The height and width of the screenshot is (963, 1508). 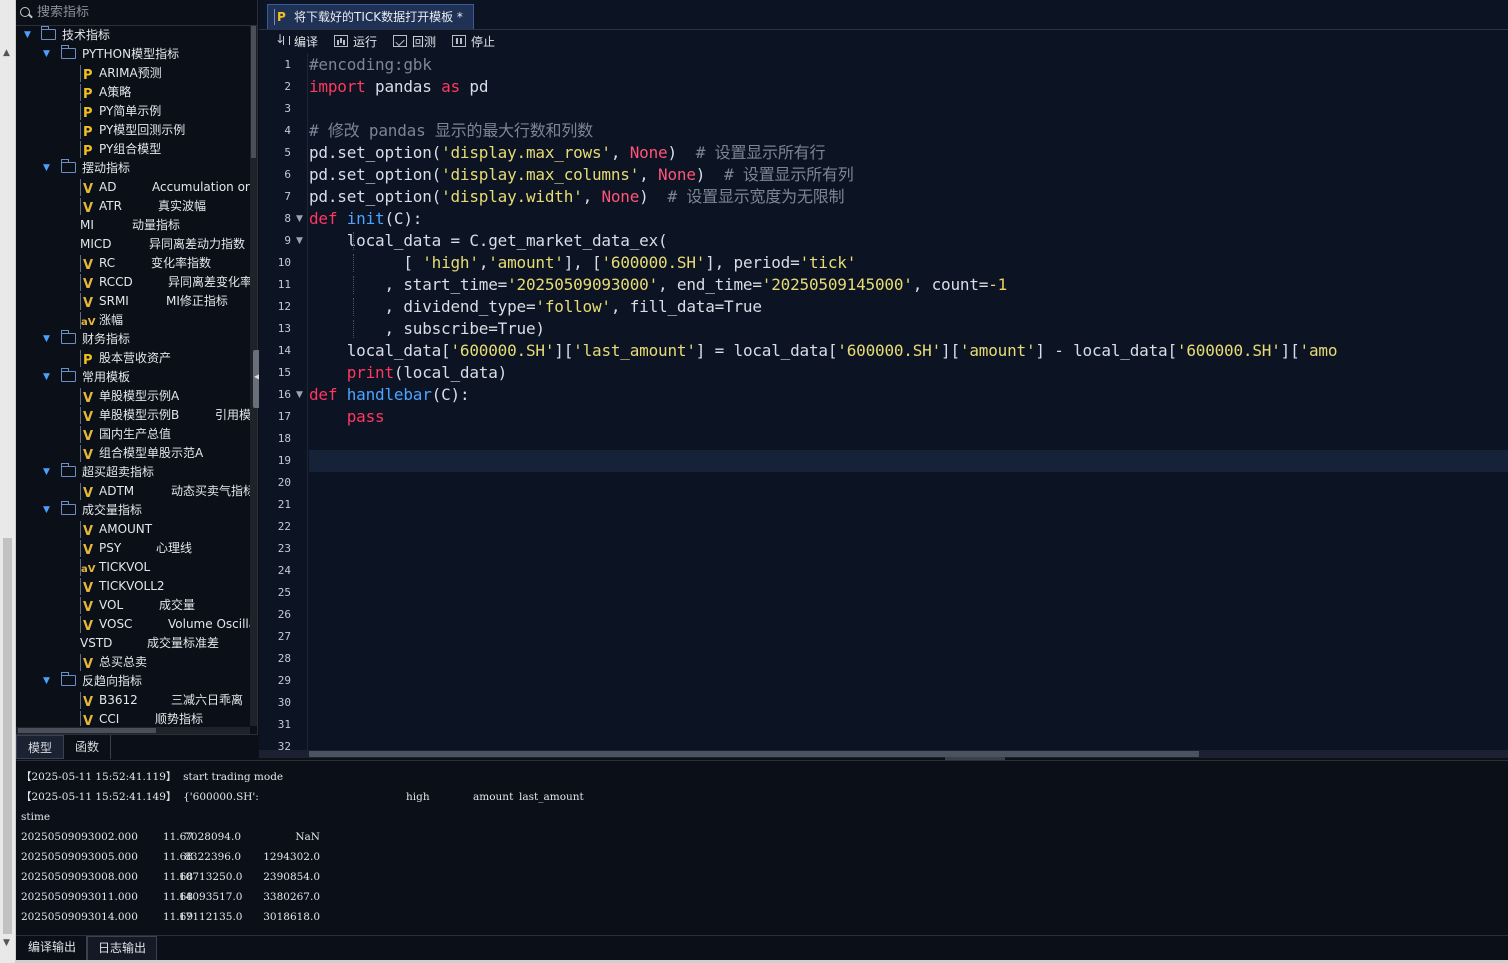 What do you see at coordinates (87, 730) in the screenshot?
I see `tree-hscroll-thumb` at bounding box center [87, 730].